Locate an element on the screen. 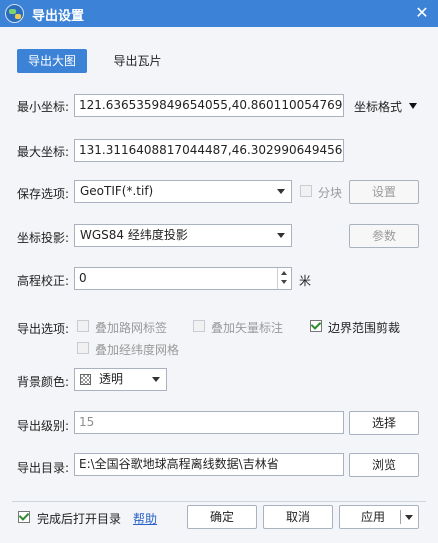  max-coord-label: 最大坐标: is located at coordinates (43, 152).